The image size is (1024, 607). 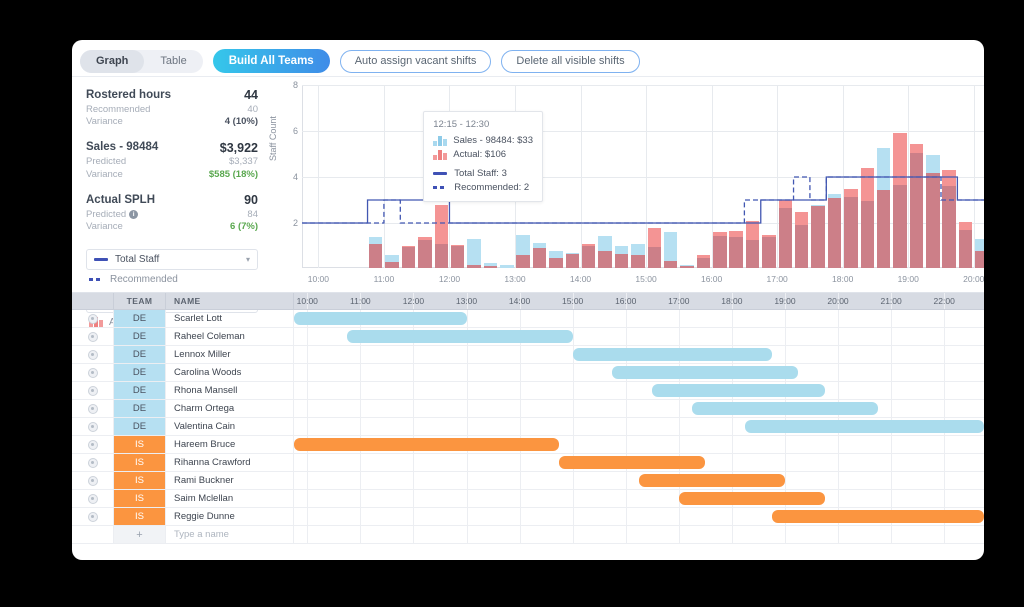 What do you see at coordinates (252, 109) in the screenshot?
I see `stat-sub-value: 40` at bounding box center [252, 109].